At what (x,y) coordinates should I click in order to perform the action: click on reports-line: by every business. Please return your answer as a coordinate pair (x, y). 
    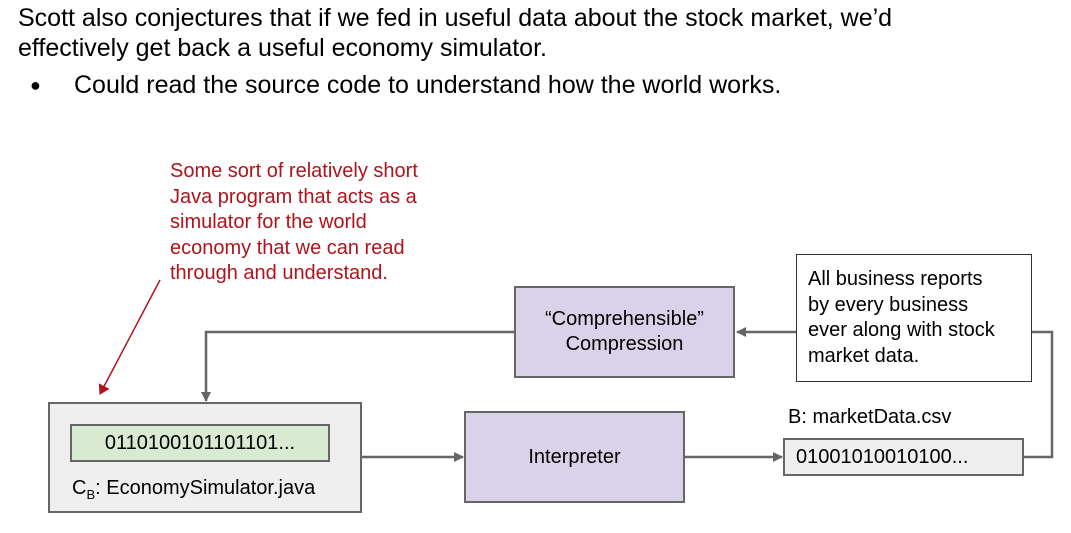
    Looking at the image, I should click on (888, 304).